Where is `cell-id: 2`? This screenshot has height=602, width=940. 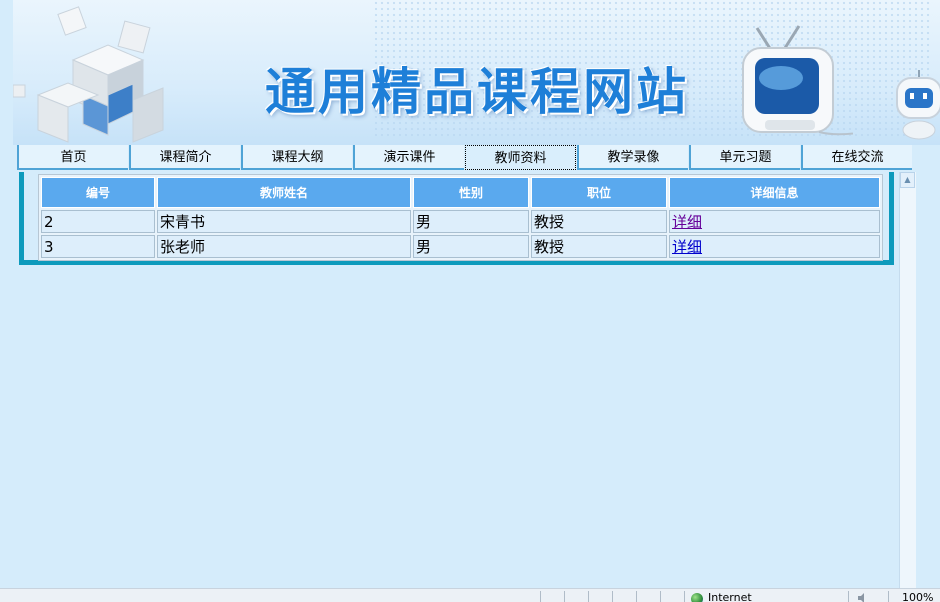 cell-id: 2 is located at coordinates (98, 221).